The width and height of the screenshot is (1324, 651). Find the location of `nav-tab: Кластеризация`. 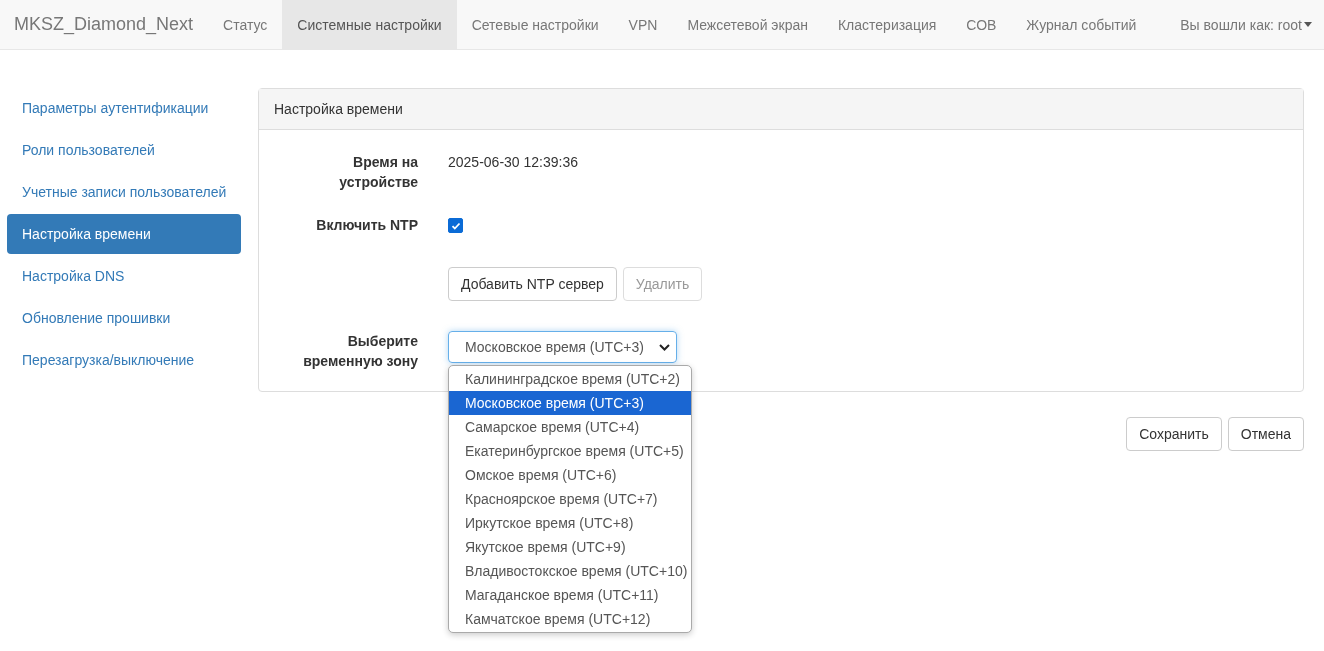

nav-tab: Кластеризация is located at coordinates (887, 24).